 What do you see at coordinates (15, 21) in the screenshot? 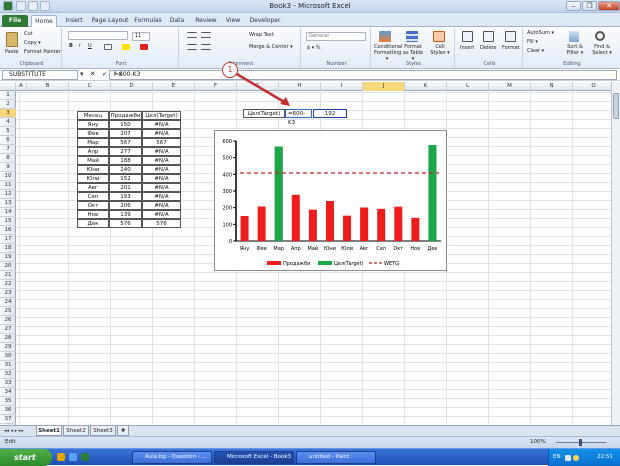
I see `tab-file: File` at bounding box center [15, 21].